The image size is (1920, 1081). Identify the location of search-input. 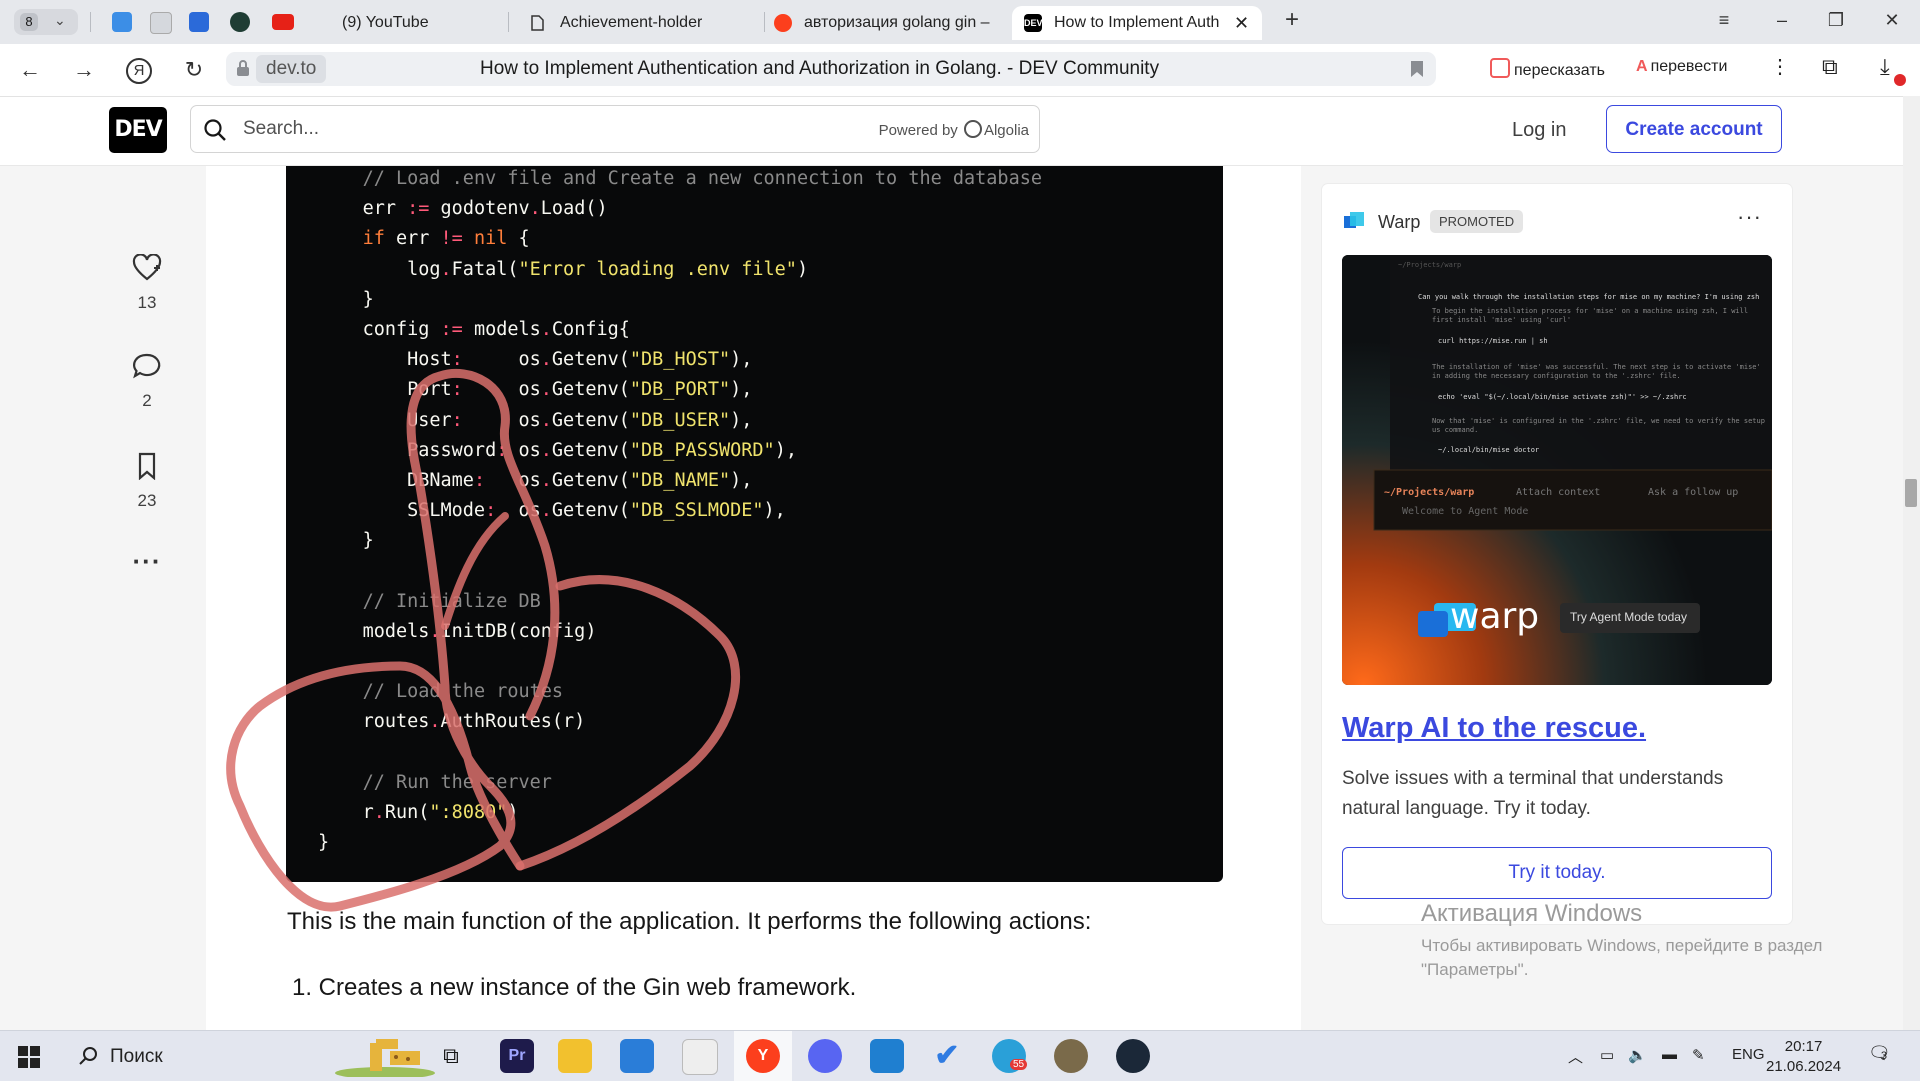
(503, 129).